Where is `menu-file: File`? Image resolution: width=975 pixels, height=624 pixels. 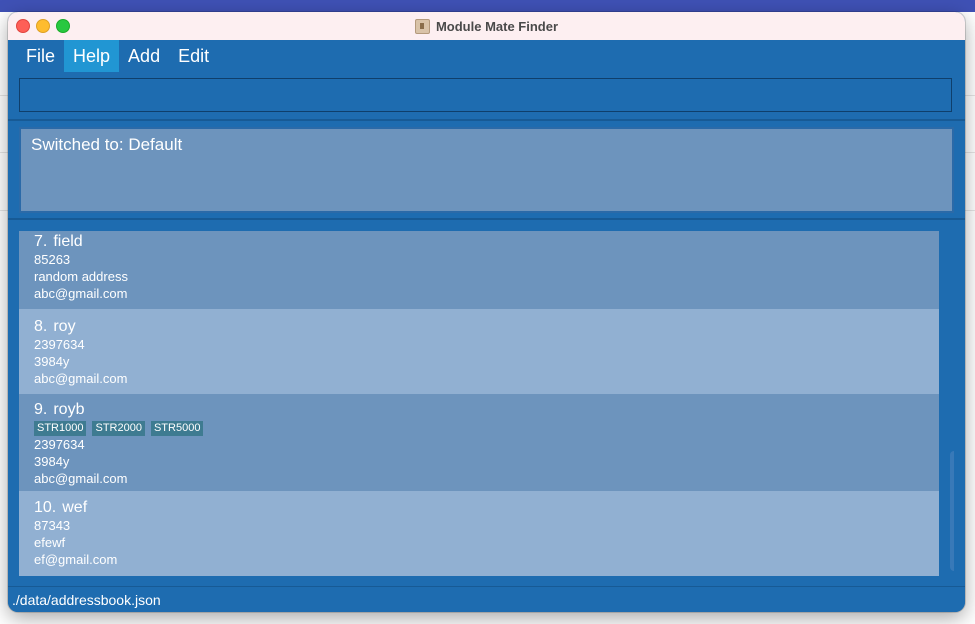 menu-file: File is located at coordinates (40, 56).